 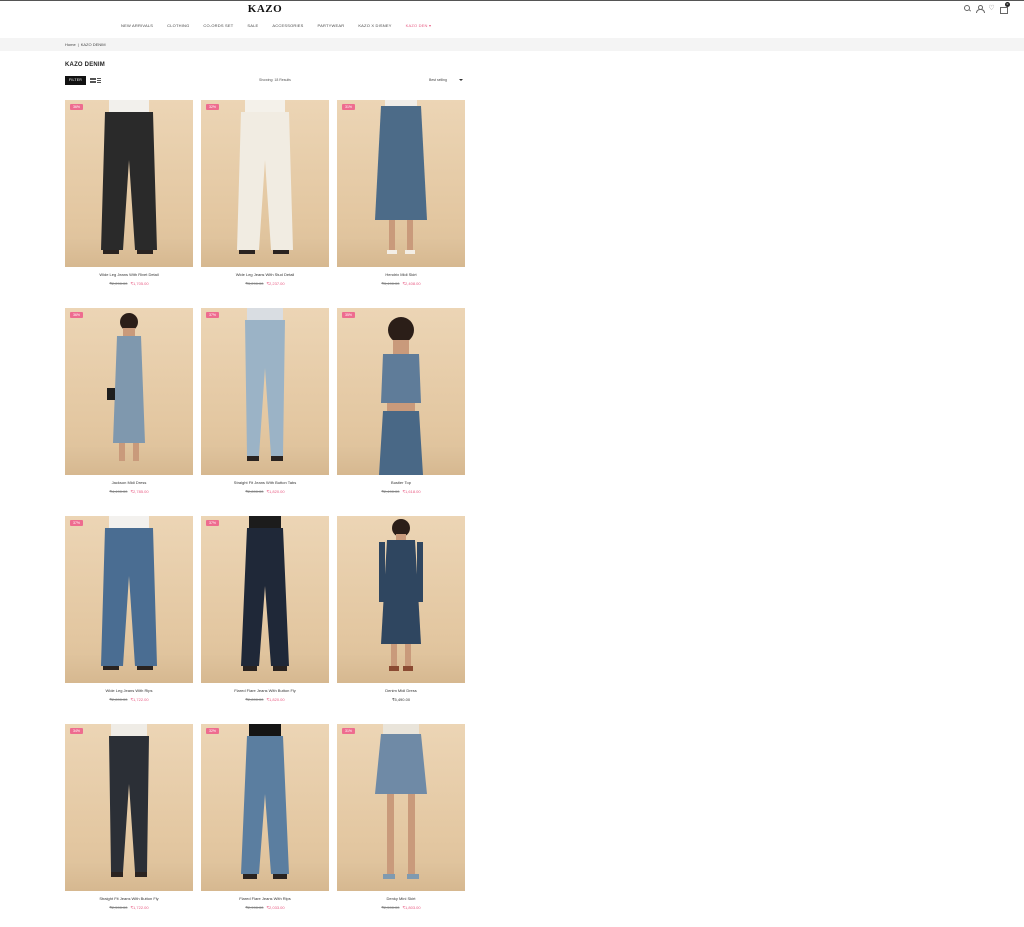 I want to click on breadcrumb: Home | KAZO DENIM, so click(x=85, y=44).